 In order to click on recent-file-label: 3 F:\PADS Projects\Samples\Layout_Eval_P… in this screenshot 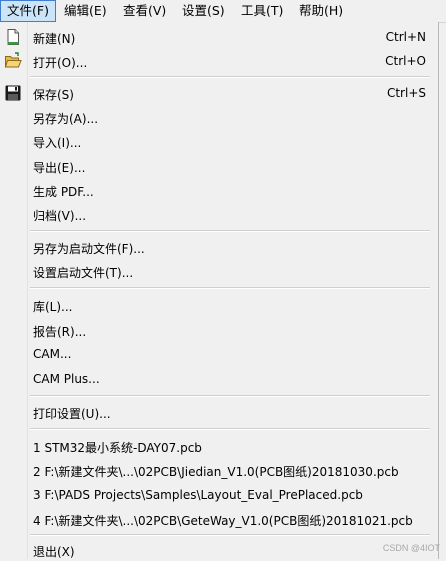, I will do `click(198, 495)`.